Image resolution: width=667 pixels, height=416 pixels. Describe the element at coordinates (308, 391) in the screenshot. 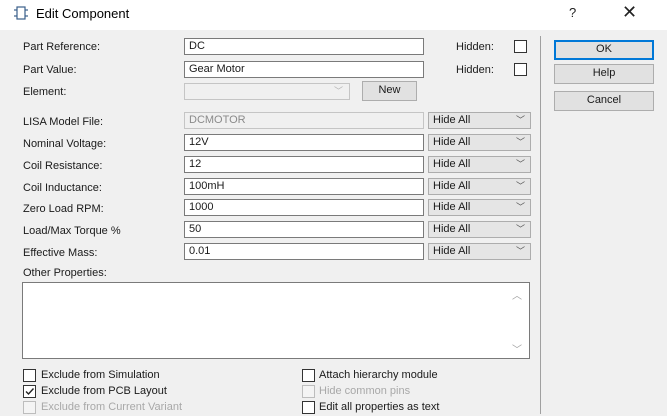

I see `hide-common-pins-checkbox` at that location.